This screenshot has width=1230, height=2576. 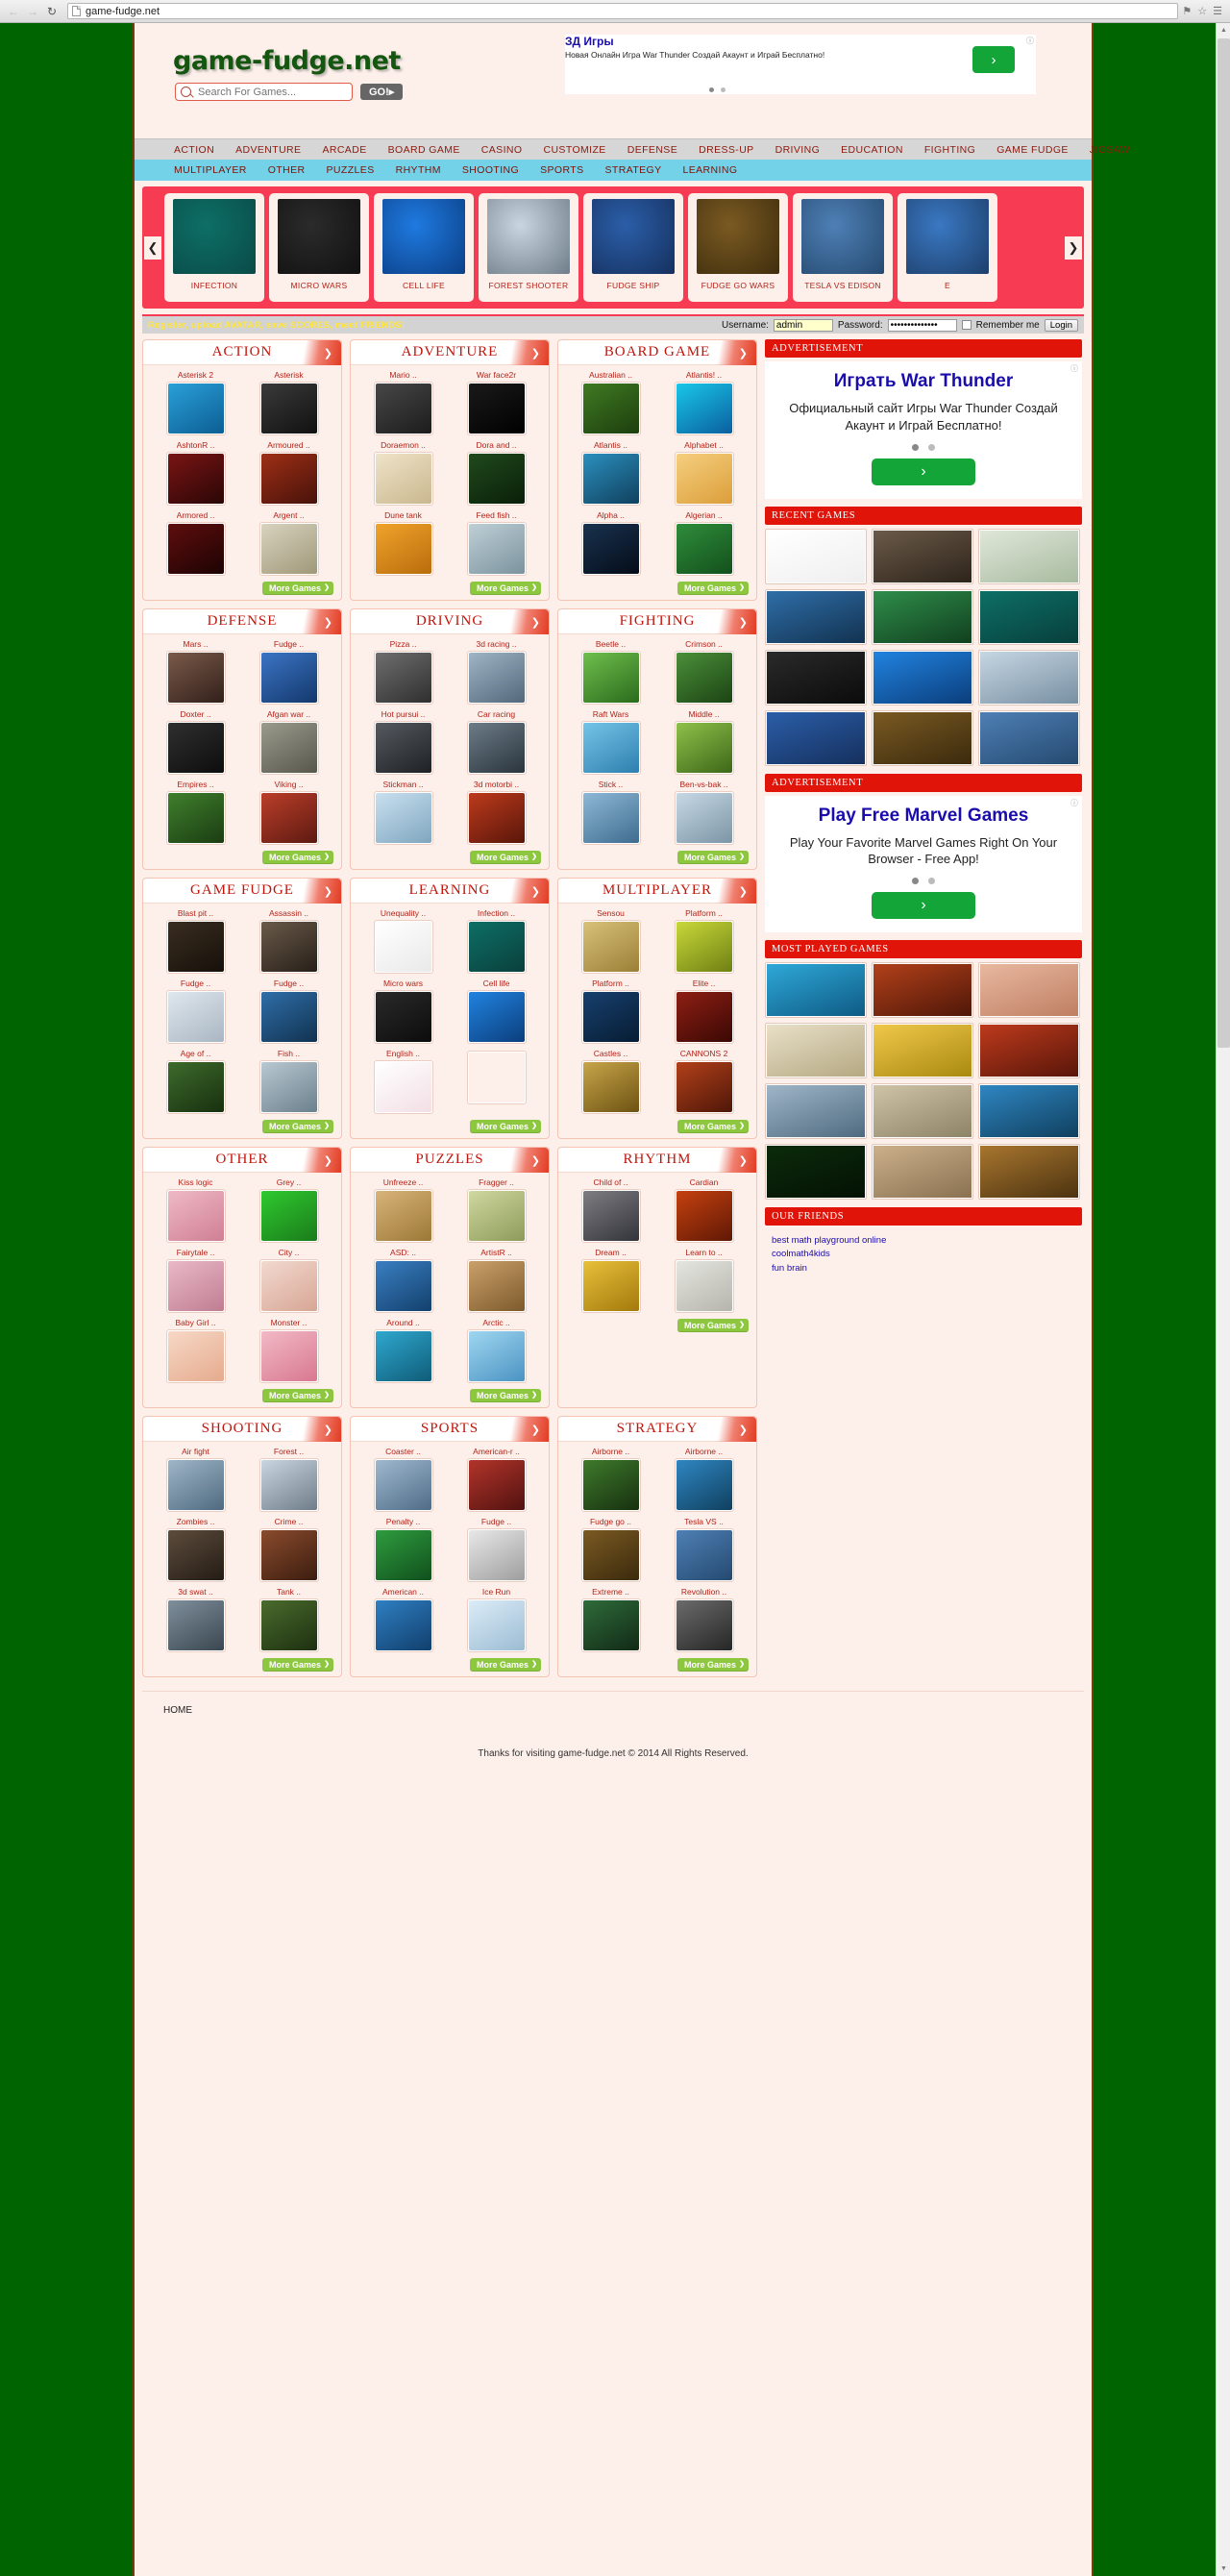 I want to click on game-tile: Extreme .., so click(x=610, y=1618).